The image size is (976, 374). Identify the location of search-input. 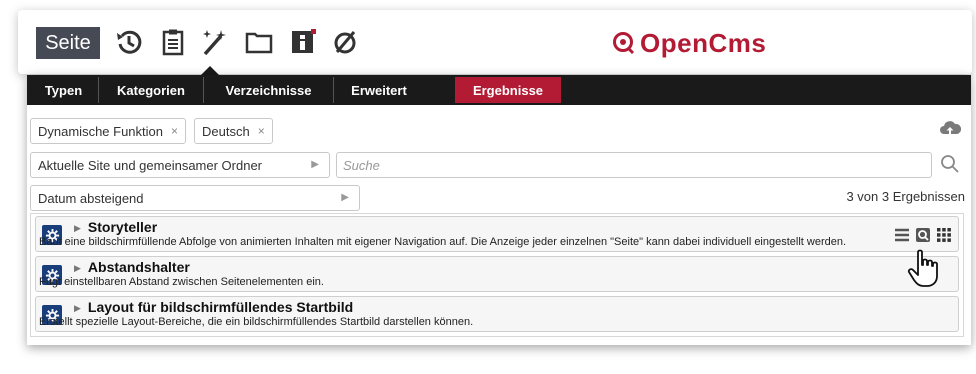
(634, 165).